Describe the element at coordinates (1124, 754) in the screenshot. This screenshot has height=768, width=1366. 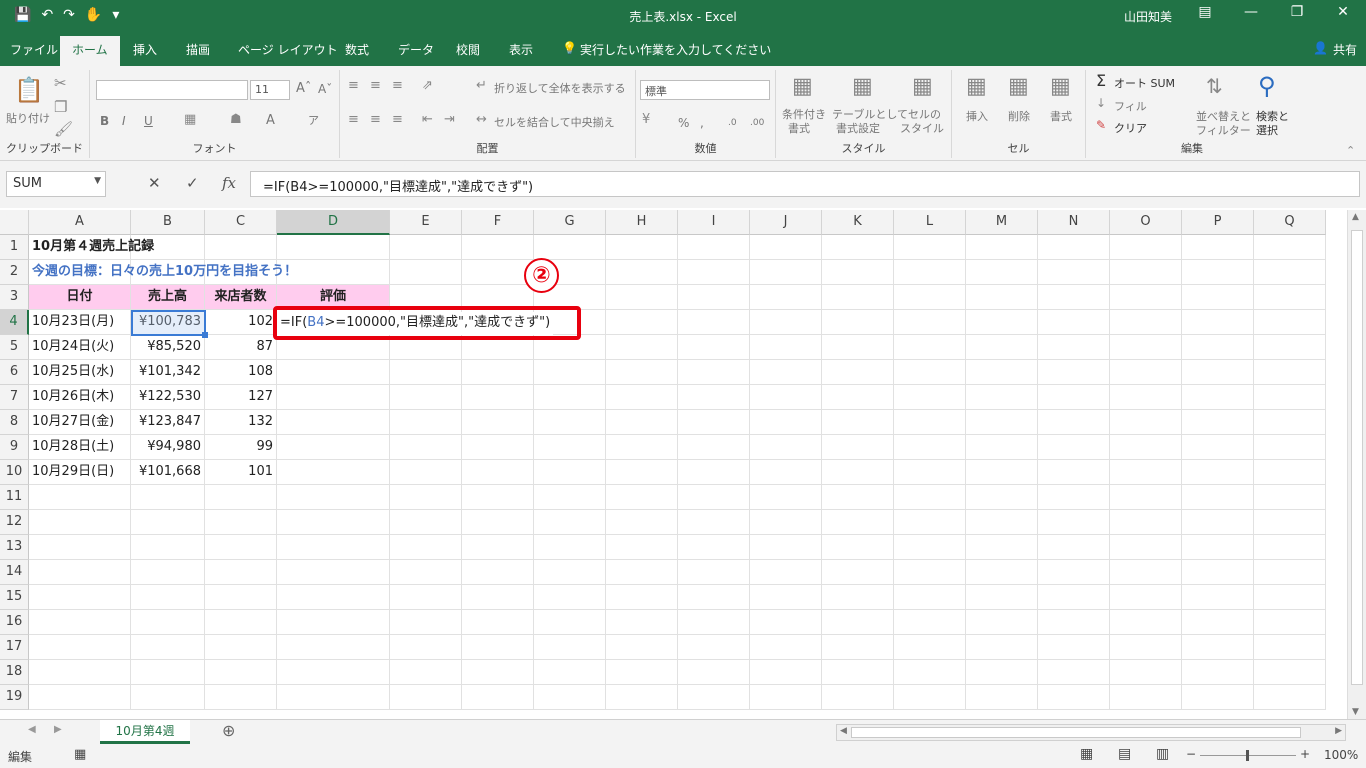
I see `page-layout-view-icon: ▤` at that location.